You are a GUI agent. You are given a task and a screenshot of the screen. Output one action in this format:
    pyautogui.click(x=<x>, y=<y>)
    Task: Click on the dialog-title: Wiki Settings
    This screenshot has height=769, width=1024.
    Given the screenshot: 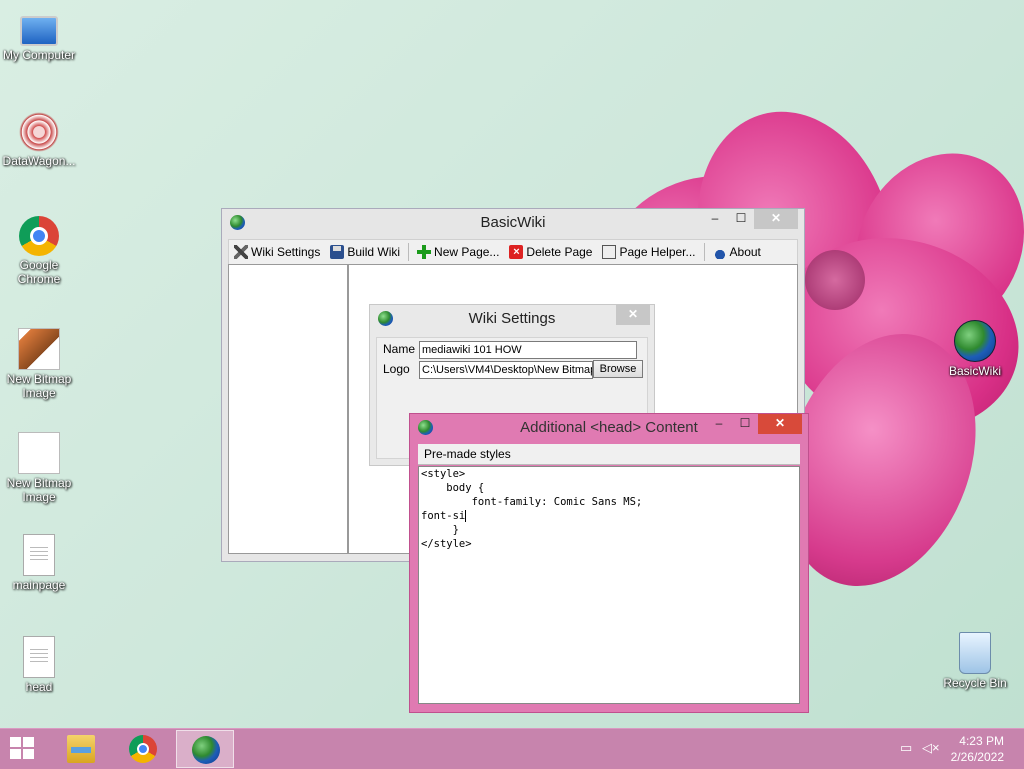 What is the action you would take?
    pyautogui.click(x=512, y=318)
    